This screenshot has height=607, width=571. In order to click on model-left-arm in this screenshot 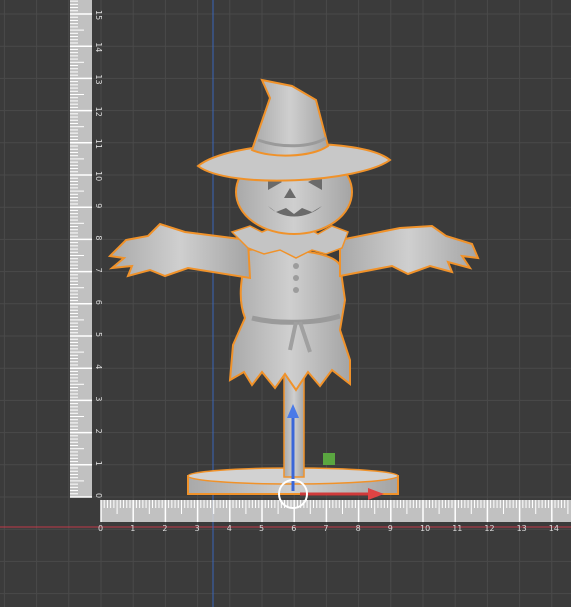, I will do `click(179, 251)`.